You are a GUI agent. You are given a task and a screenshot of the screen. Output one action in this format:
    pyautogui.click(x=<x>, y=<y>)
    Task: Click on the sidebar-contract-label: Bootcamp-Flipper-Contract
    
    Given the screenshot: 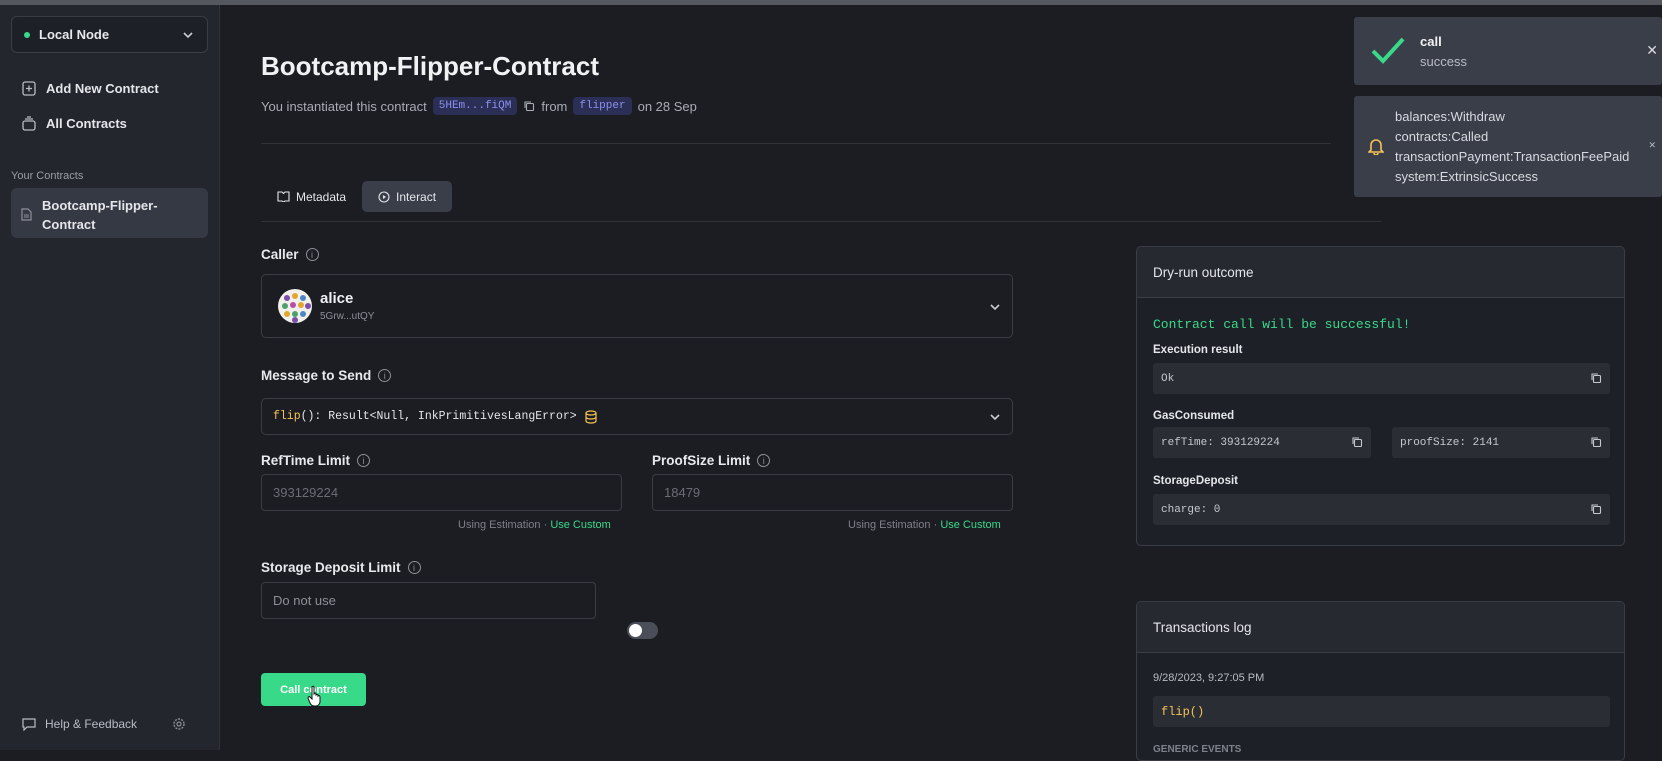 What is the action you would take?
    pyautogui.click(x=100, y=215)
    